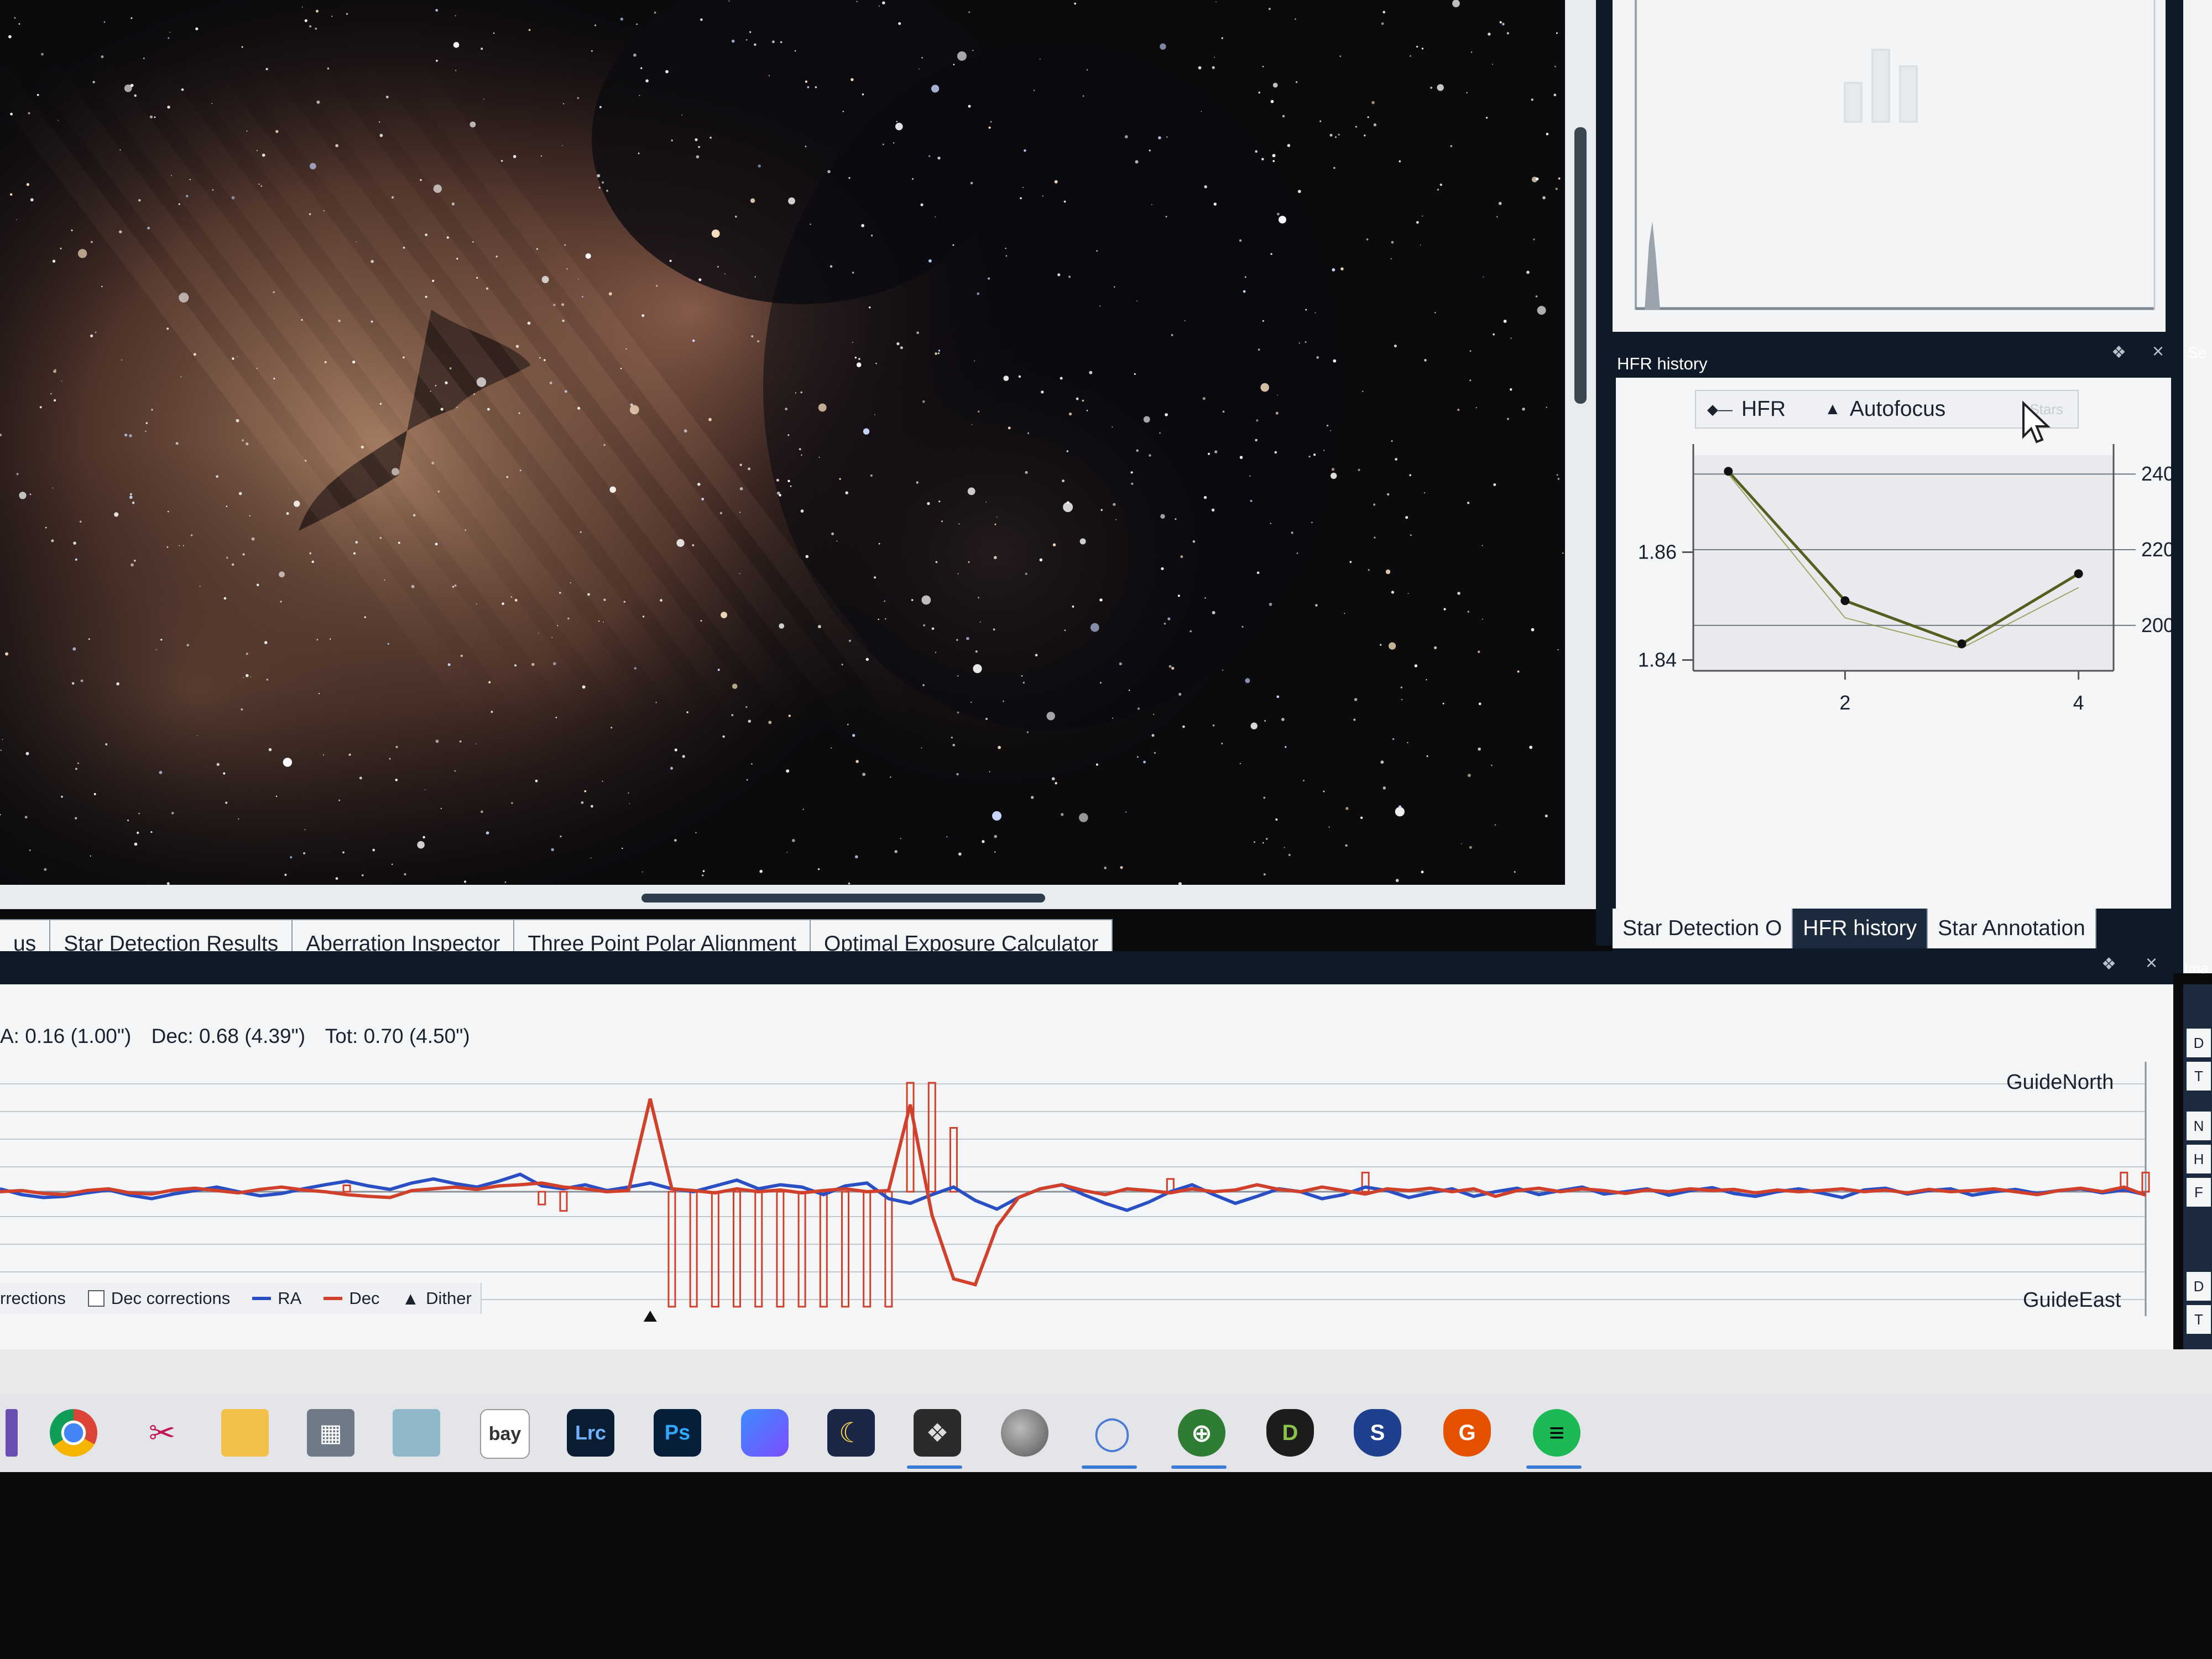 The height and width of the screenshot is (1659, 2212). I want to click on image-horizontal-scroll-thumb, so click(843, 898).